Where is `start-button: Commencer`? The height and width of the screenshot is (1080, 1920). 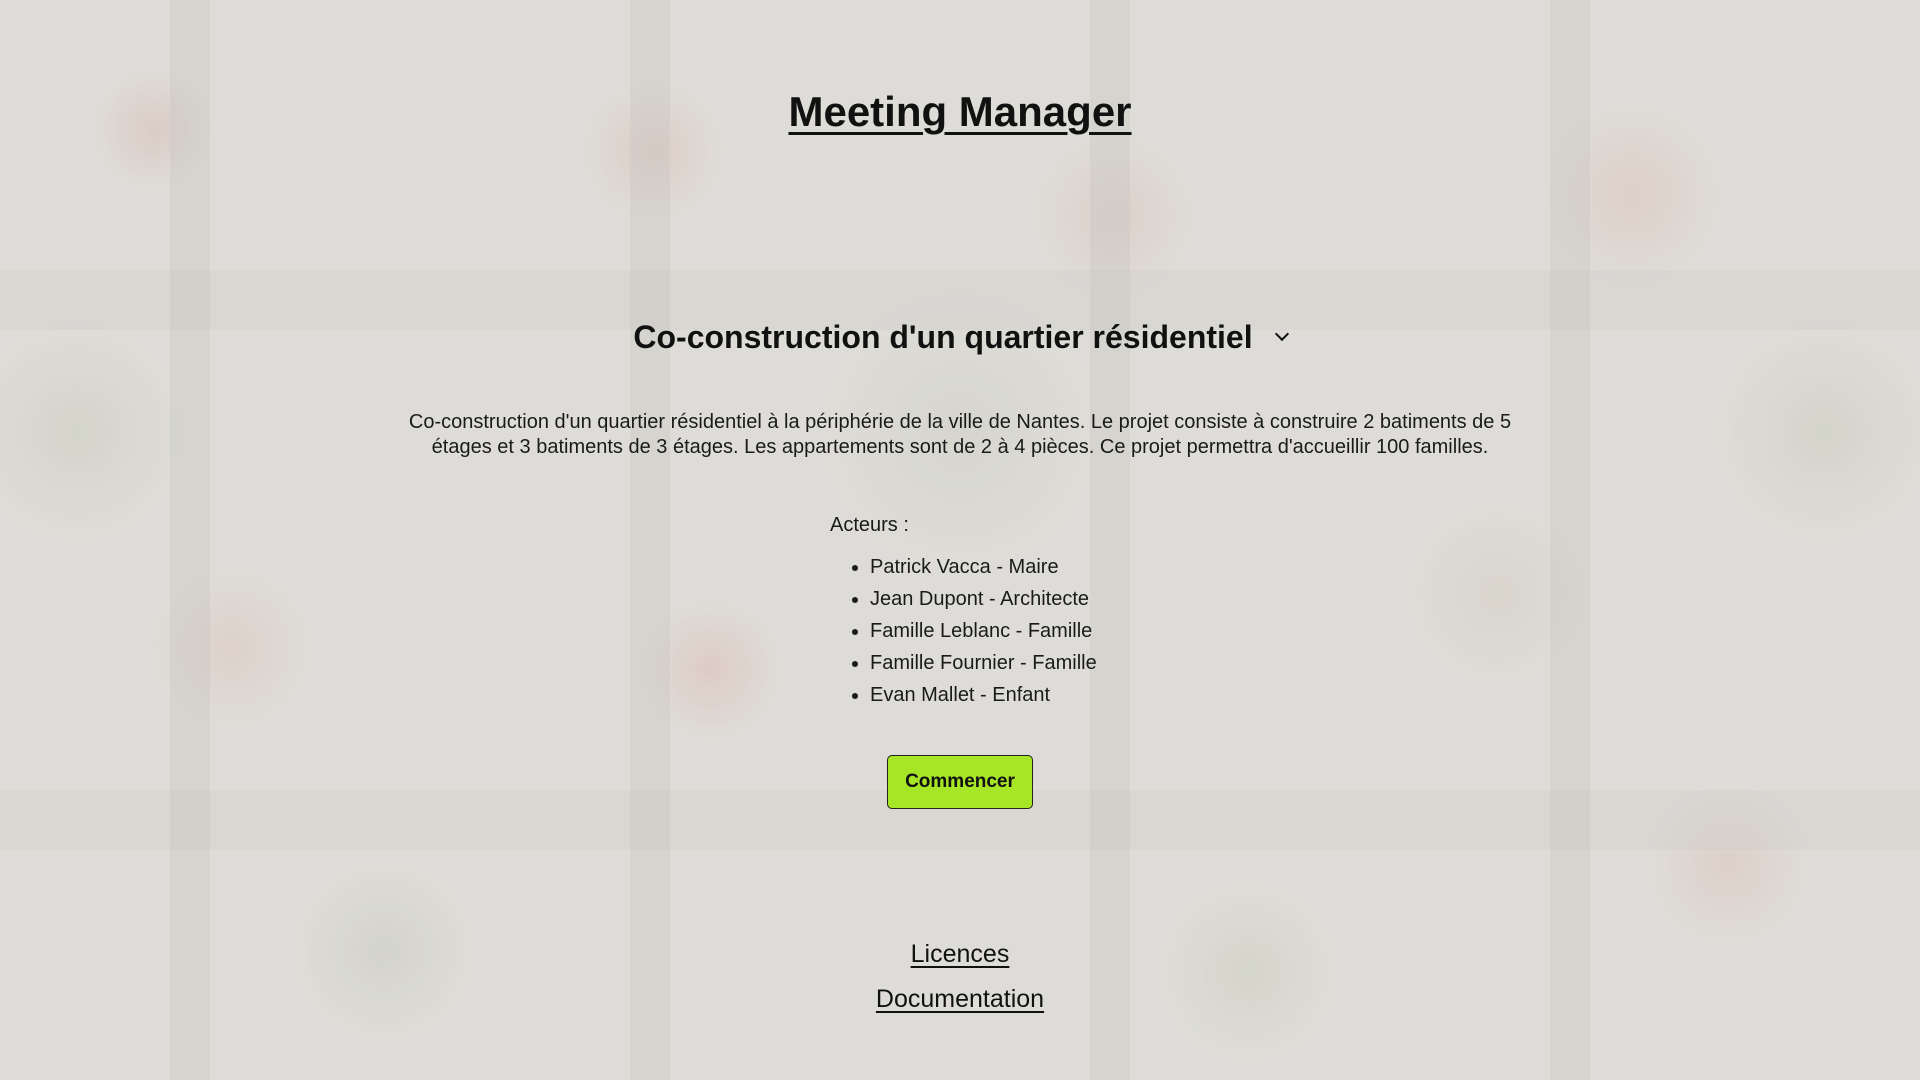
start-button: Commencer is located at coordinates (960, 782).